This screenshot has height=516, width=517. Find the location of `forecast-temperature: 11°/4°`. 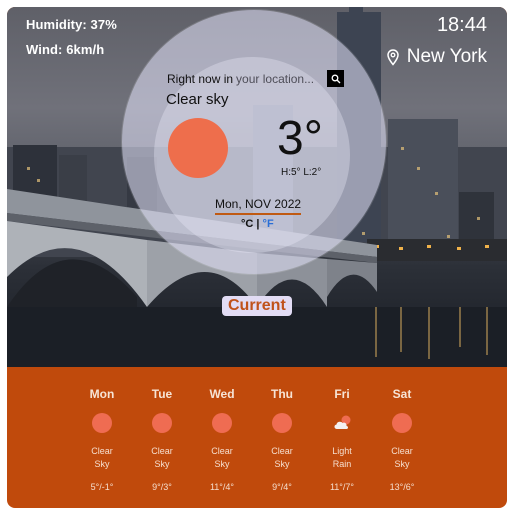

forecast-temperature: 11°/4° is located at coordinates (222, 487).